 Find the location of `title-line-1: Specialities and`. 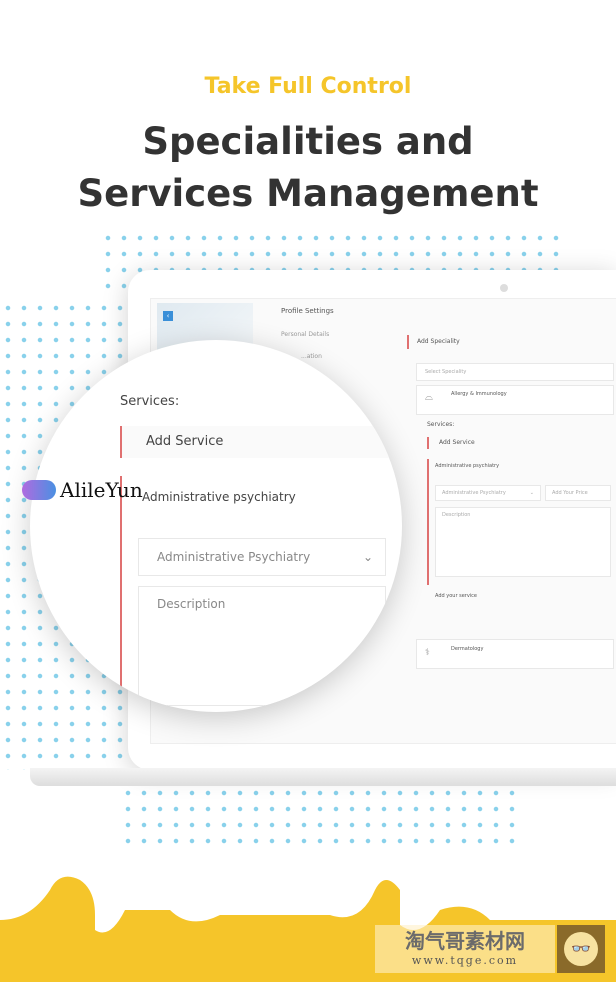

title-line-1: Specialities and is located at coordinates (308, 141).